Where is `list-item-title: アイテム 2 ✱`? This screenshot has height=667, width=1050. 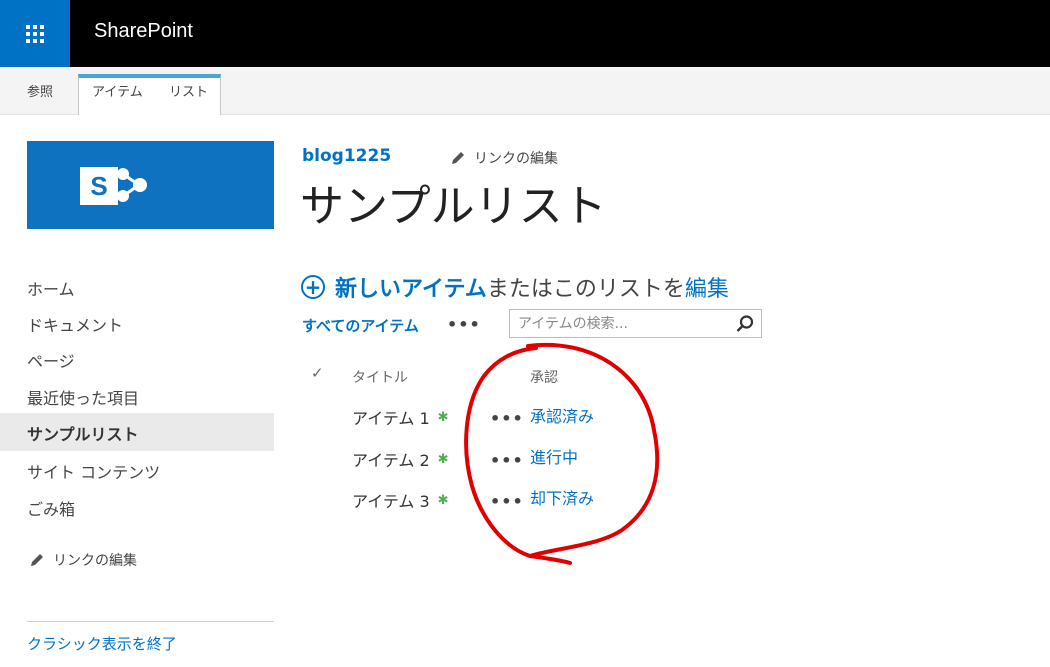
list-item-title: アイテム 2 ✱ is located at coordinates (400, 459).